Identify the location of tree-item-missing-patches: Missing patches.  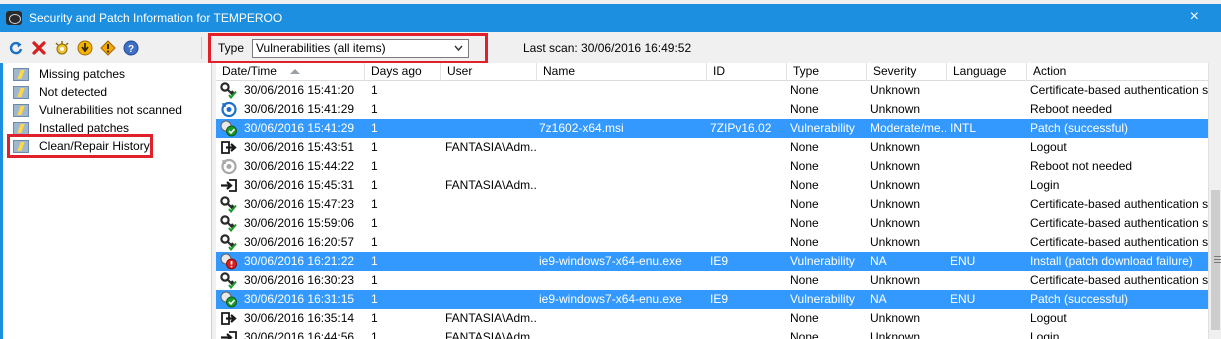
(69, 74).